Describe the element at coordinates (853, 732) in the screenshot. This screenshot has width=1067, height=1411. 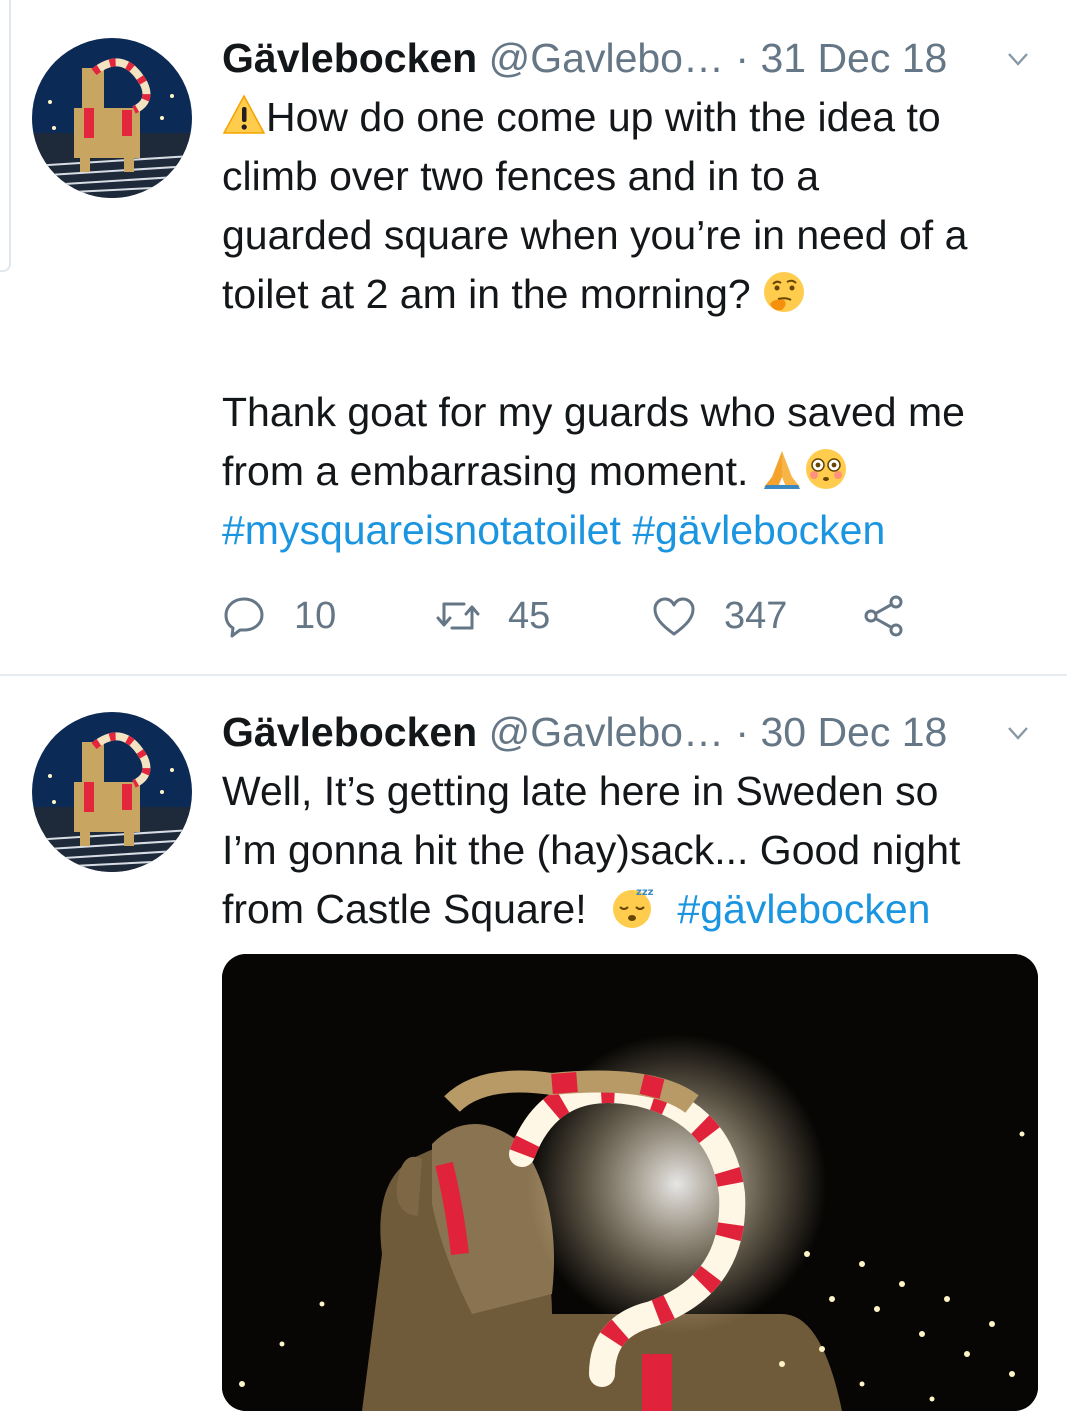
I see `tweet-date: 30 Dec 18` at that location.